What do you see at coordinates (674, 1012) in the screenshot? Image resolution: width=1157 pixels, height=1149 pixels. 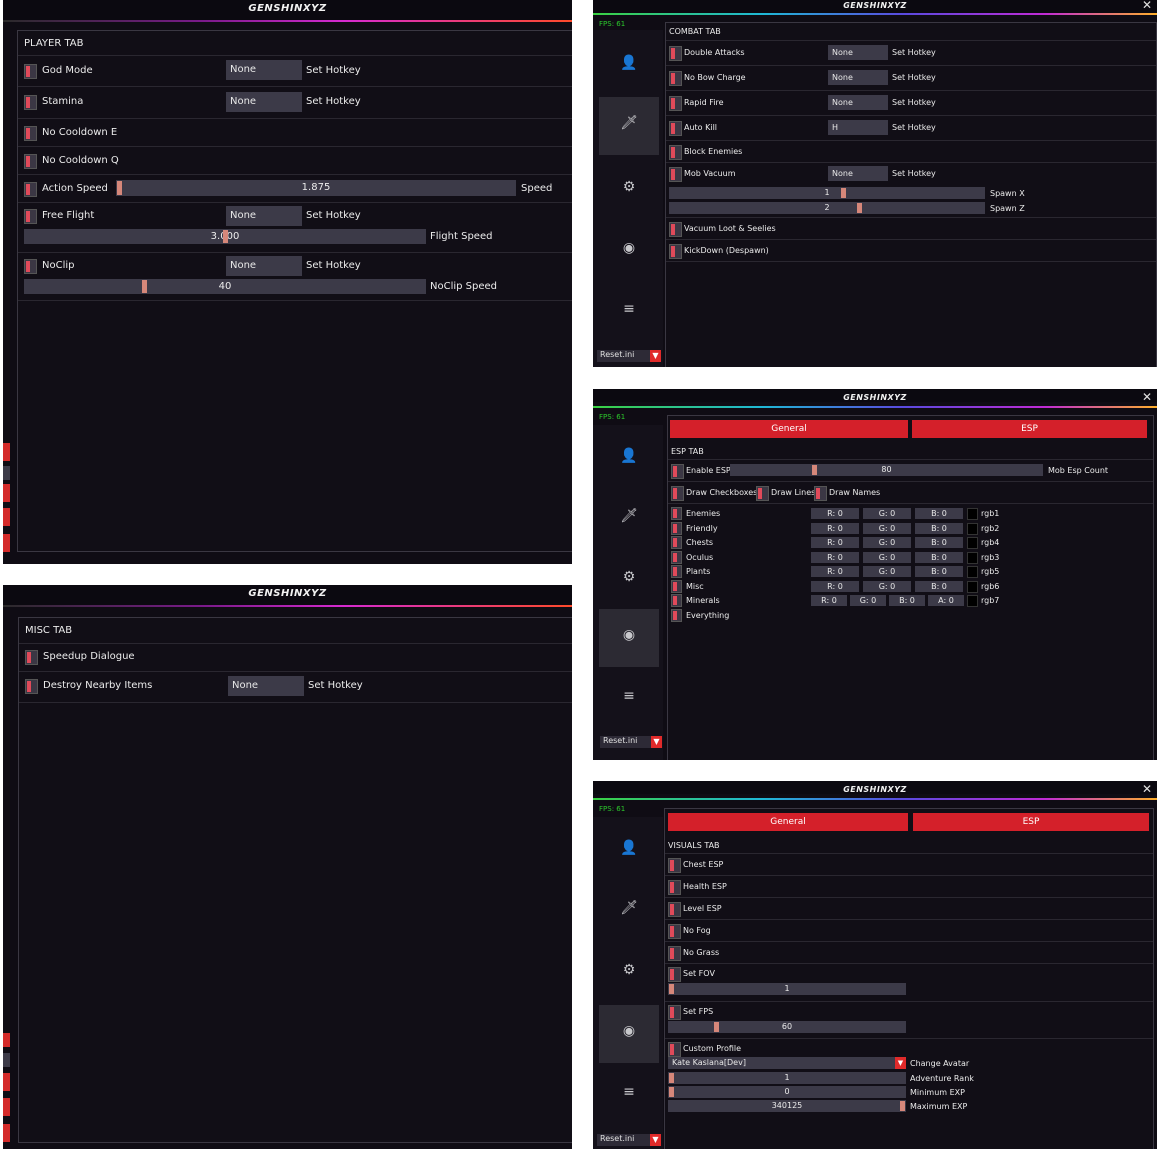 I see `set-fps-checkbox` at bounding box center [674, 1012].